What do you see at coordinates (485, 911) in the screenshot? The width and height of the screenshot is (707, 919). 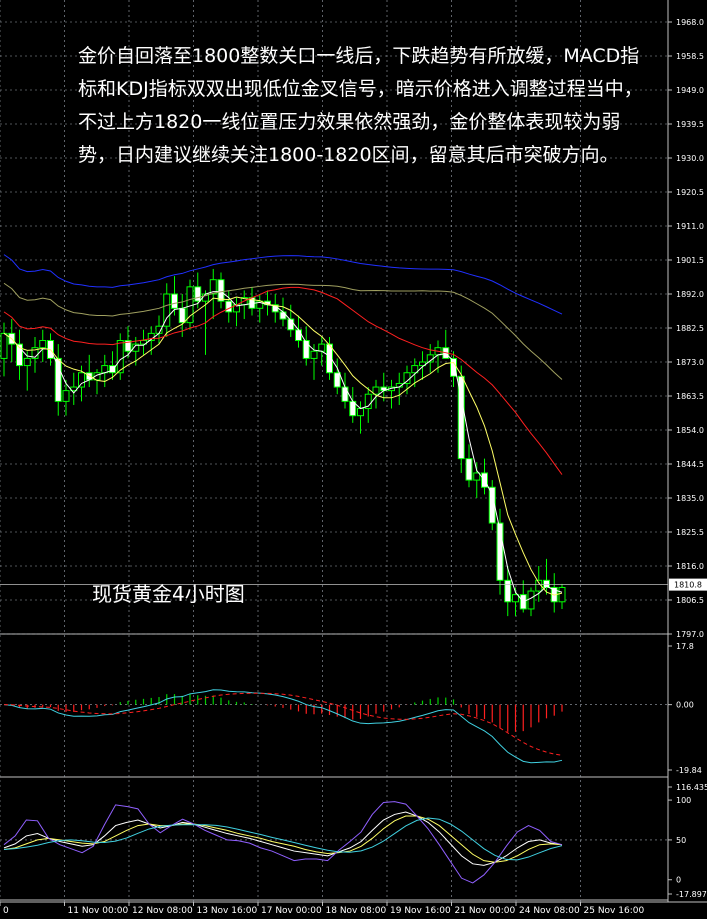 I see `x-tick-label: 21 Nov 00:00` at bounding box center [485, 911].